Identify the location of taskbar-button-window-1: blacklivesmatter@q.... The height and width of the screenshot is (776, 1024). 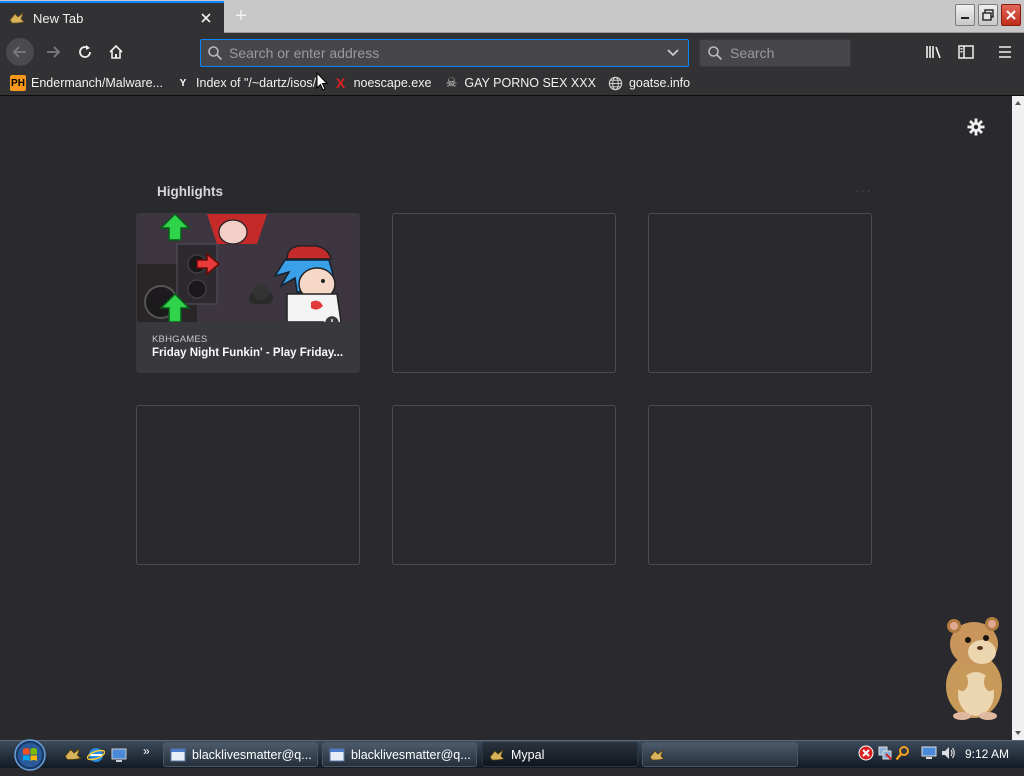
(240, 754).